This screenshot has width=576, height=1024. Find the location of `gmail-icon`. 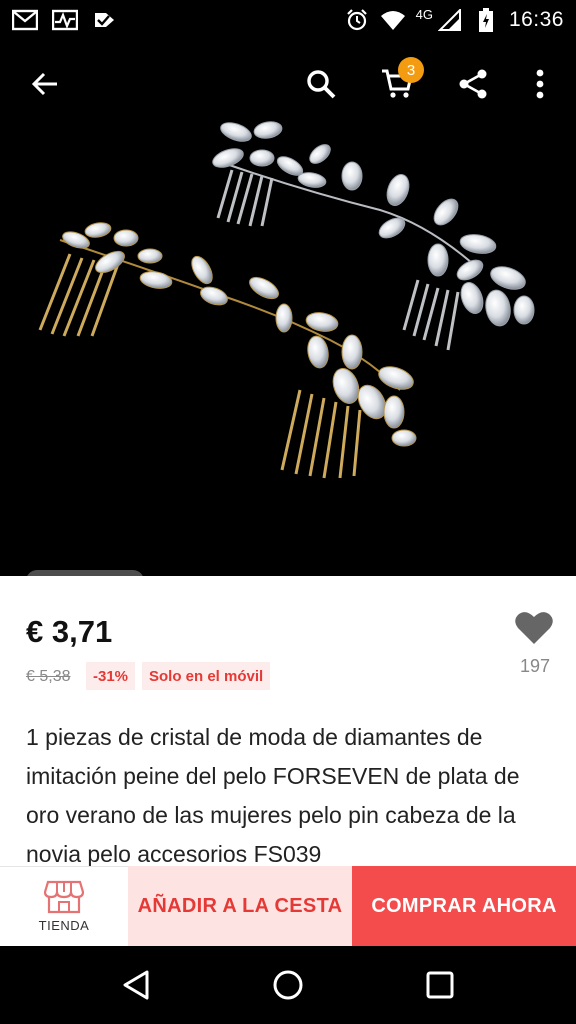

gmail-icon is located at coordinates (25, 20).